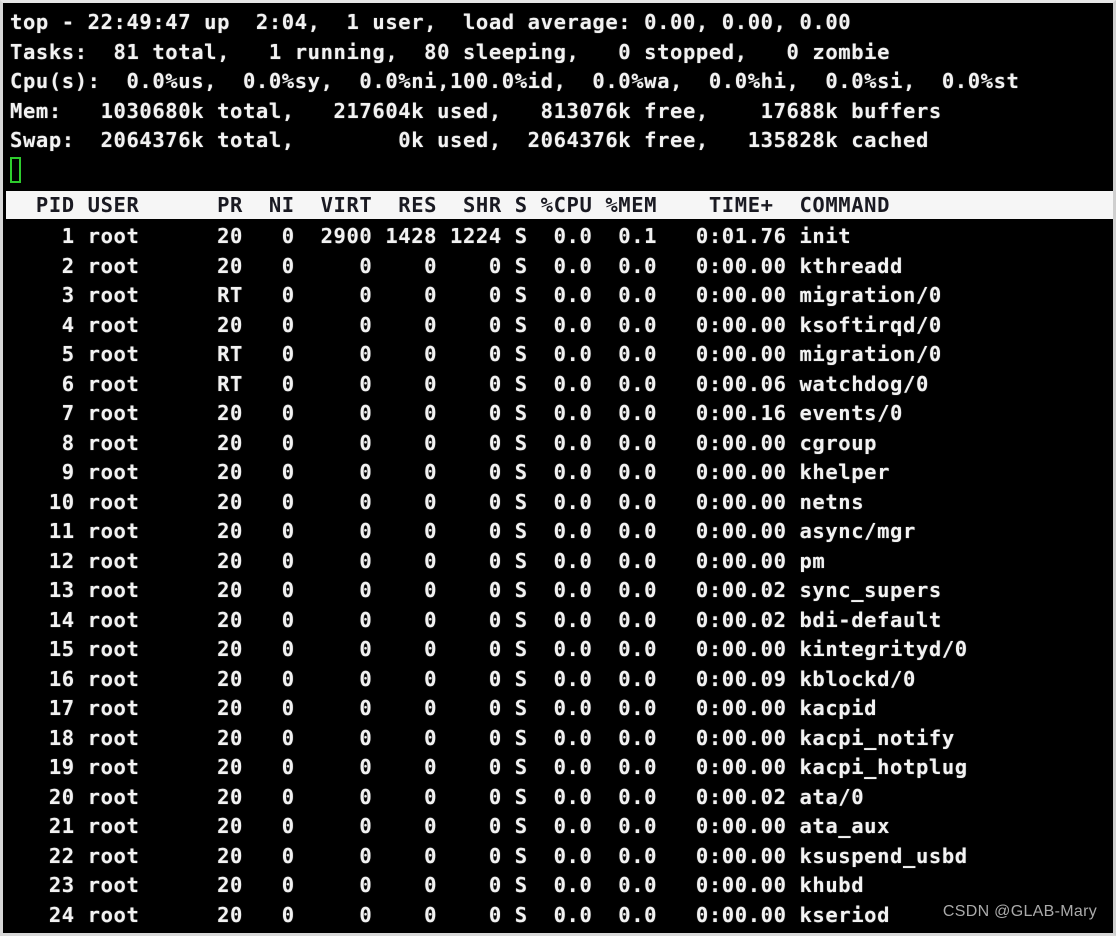  Describe the element at coordinates (1019, 911) in the screenshot. I see `csdn-watermark: CSDN @GLAB-Mary` at that location.